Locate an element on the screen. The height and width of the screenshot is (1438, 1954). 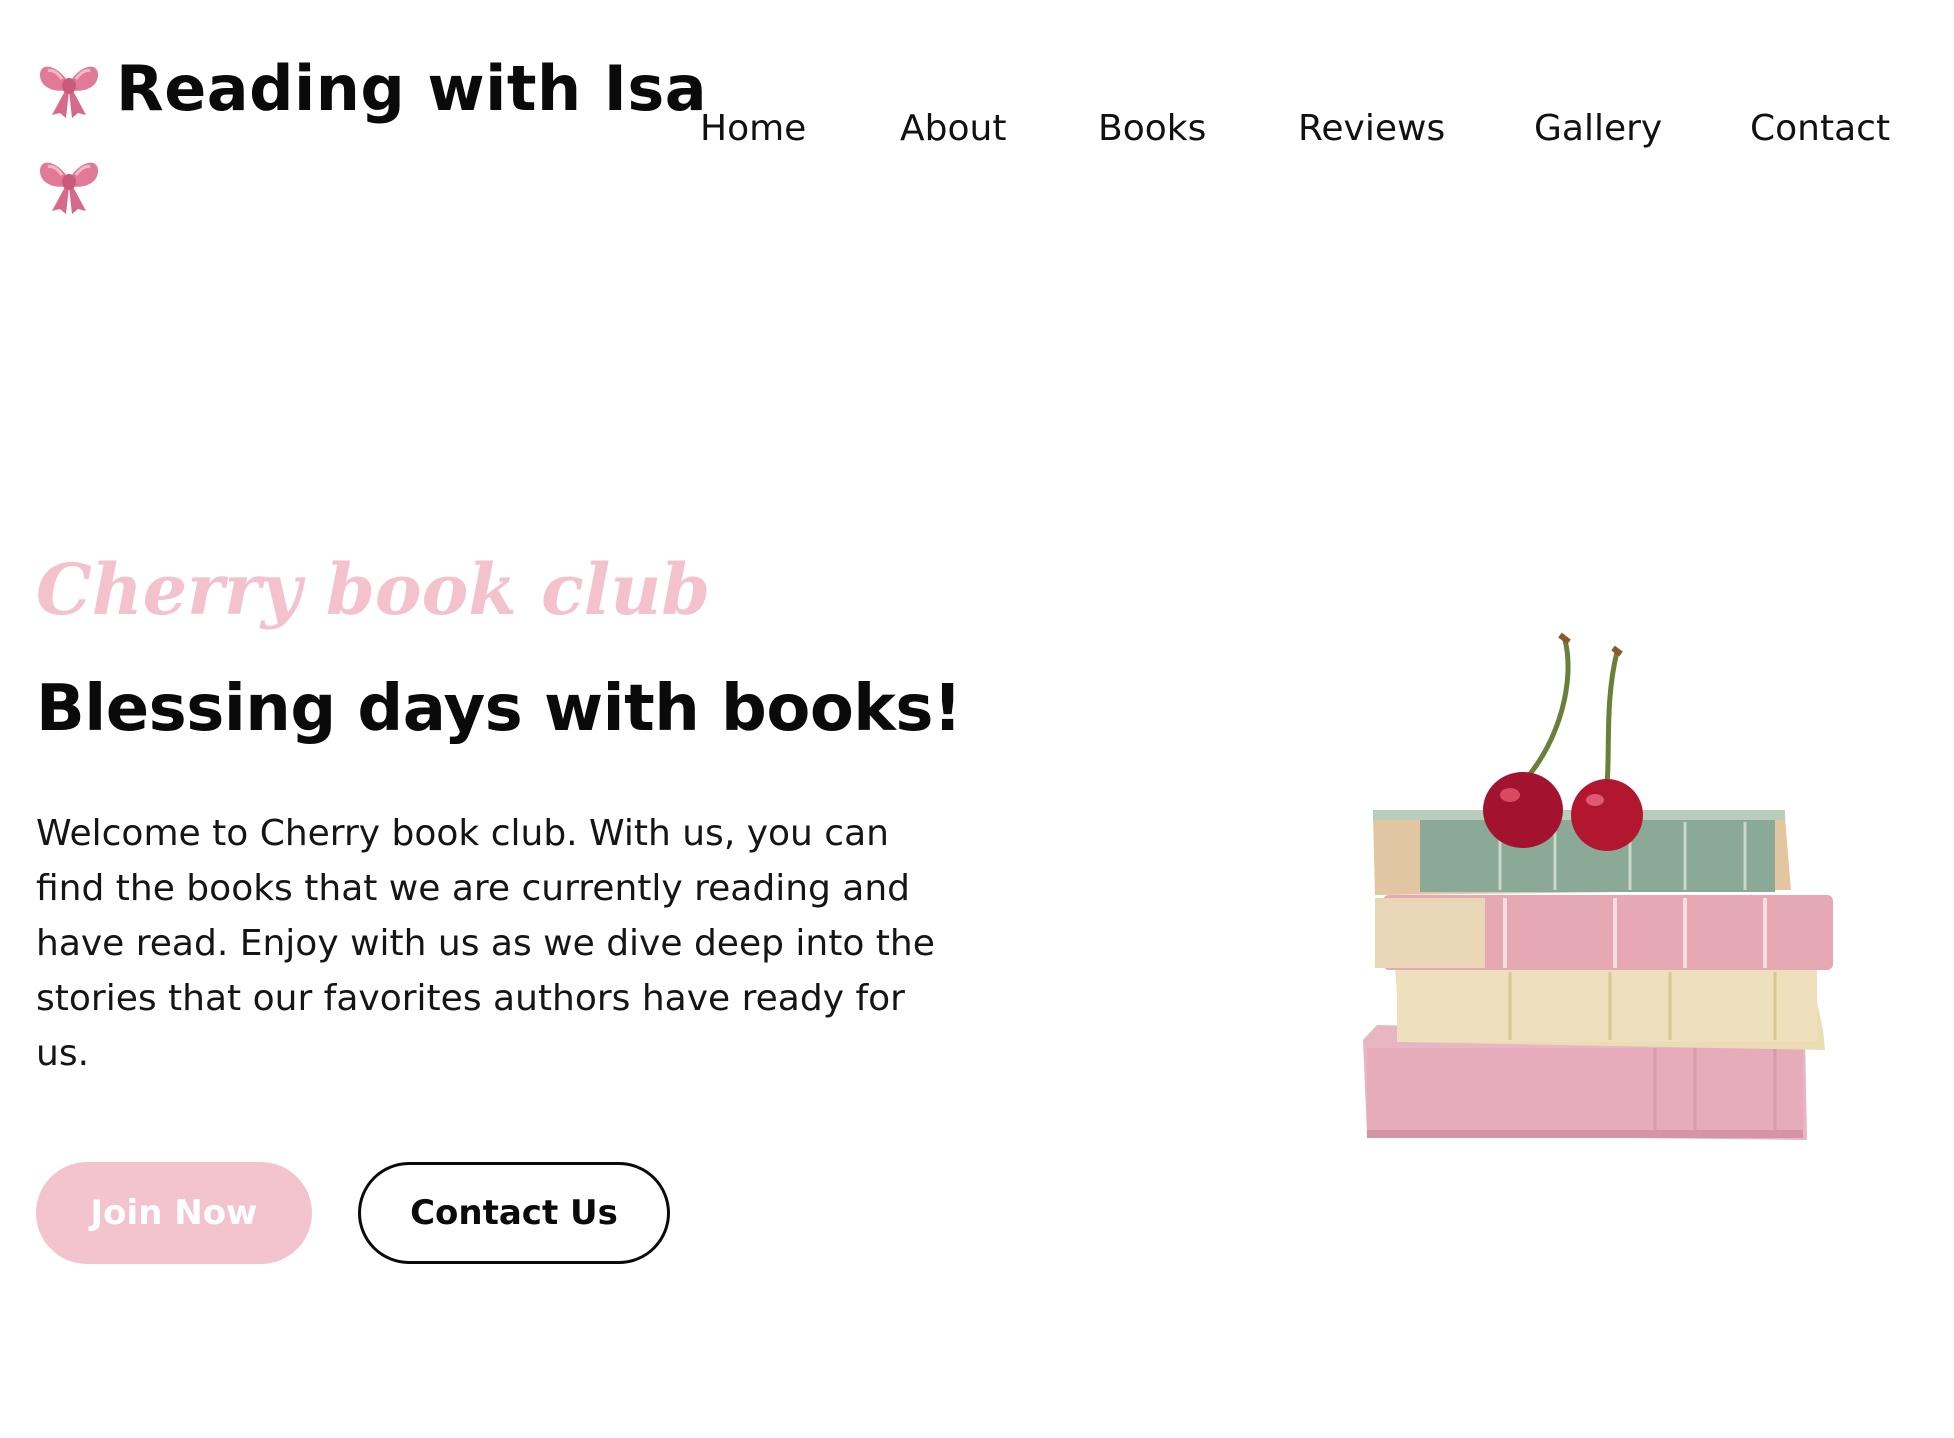
nav-home: Home is located at coordinates (753, 128).